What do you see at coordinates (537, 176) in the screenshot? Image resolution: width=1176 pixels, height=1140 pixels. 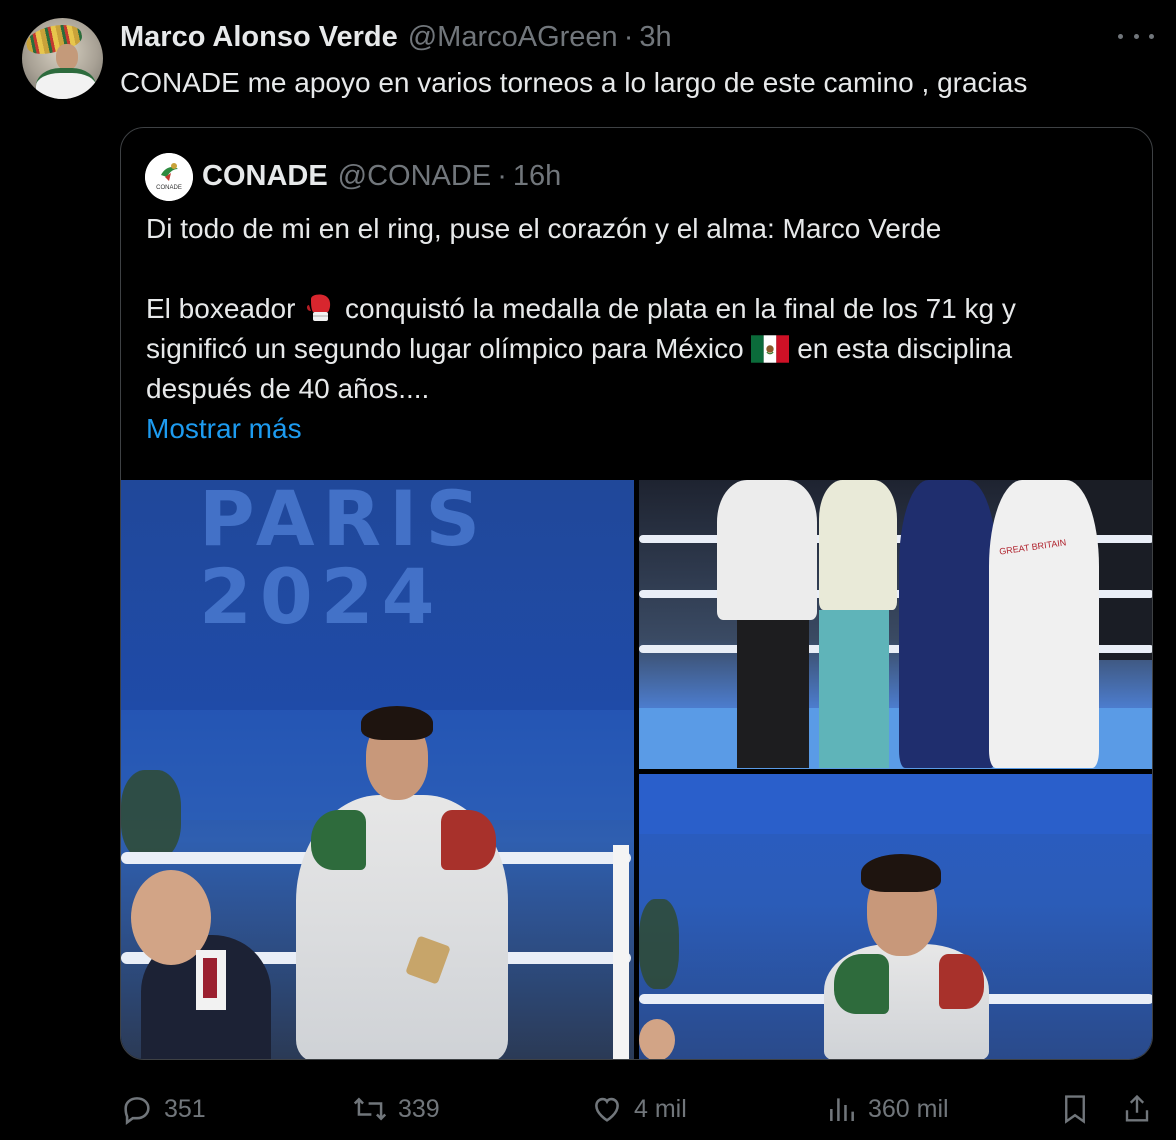 I see `quoted-time: 16h` at bounding box center [537, 176].